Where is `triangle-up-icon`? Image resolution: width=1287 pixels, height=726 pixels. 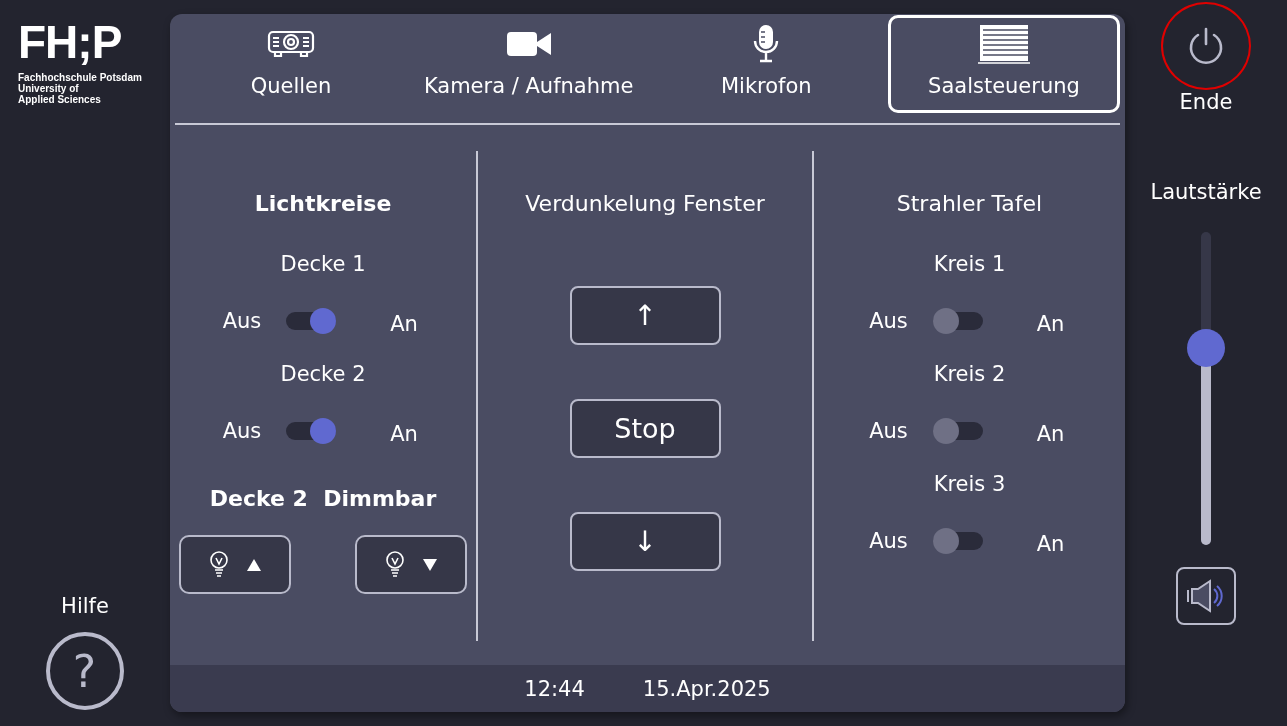
triangle-up-icon is located at coordinates (254, 564).